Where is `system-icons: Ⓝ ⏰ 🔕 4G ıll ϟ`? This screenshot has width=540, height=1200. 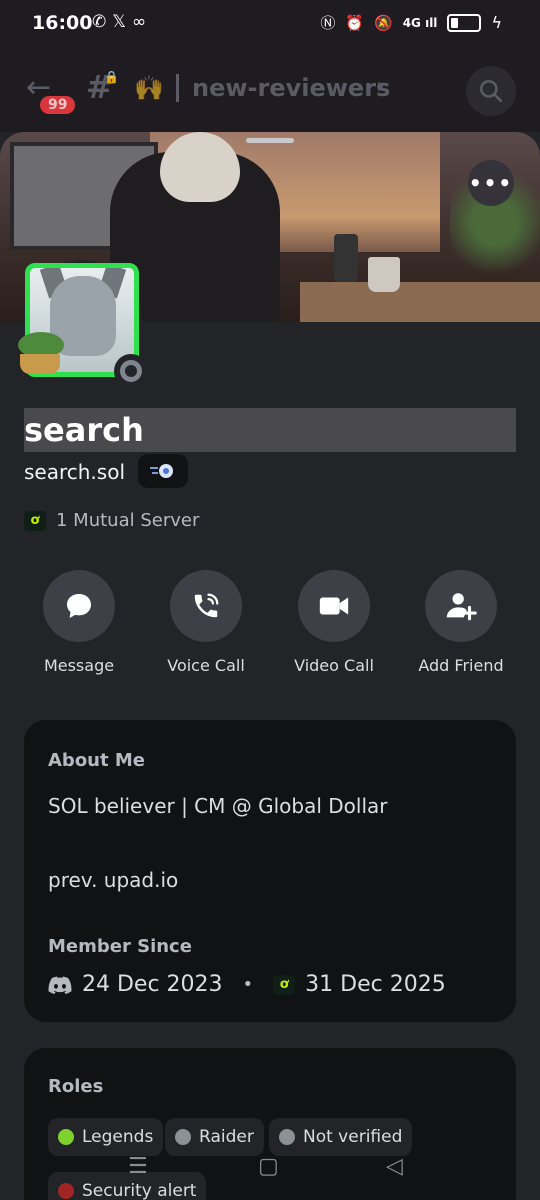
system-icons: Ⓝ ⏰ 🔕 4G ıll ϟ is located at coordinates (411, 22).